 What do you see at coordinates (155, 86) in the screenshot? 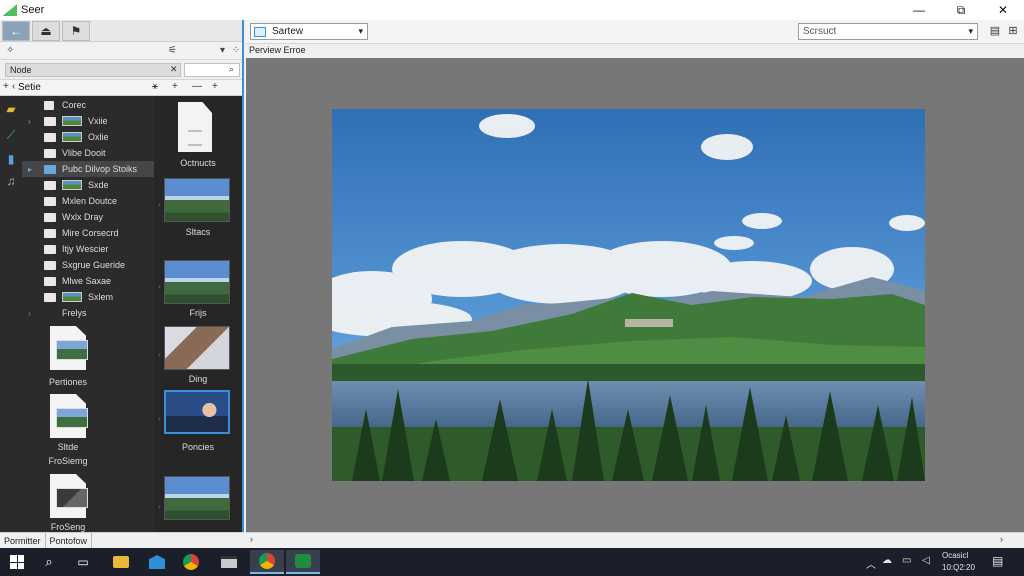
I see `star-icon: ⚹` at bounding box center [155, 86].